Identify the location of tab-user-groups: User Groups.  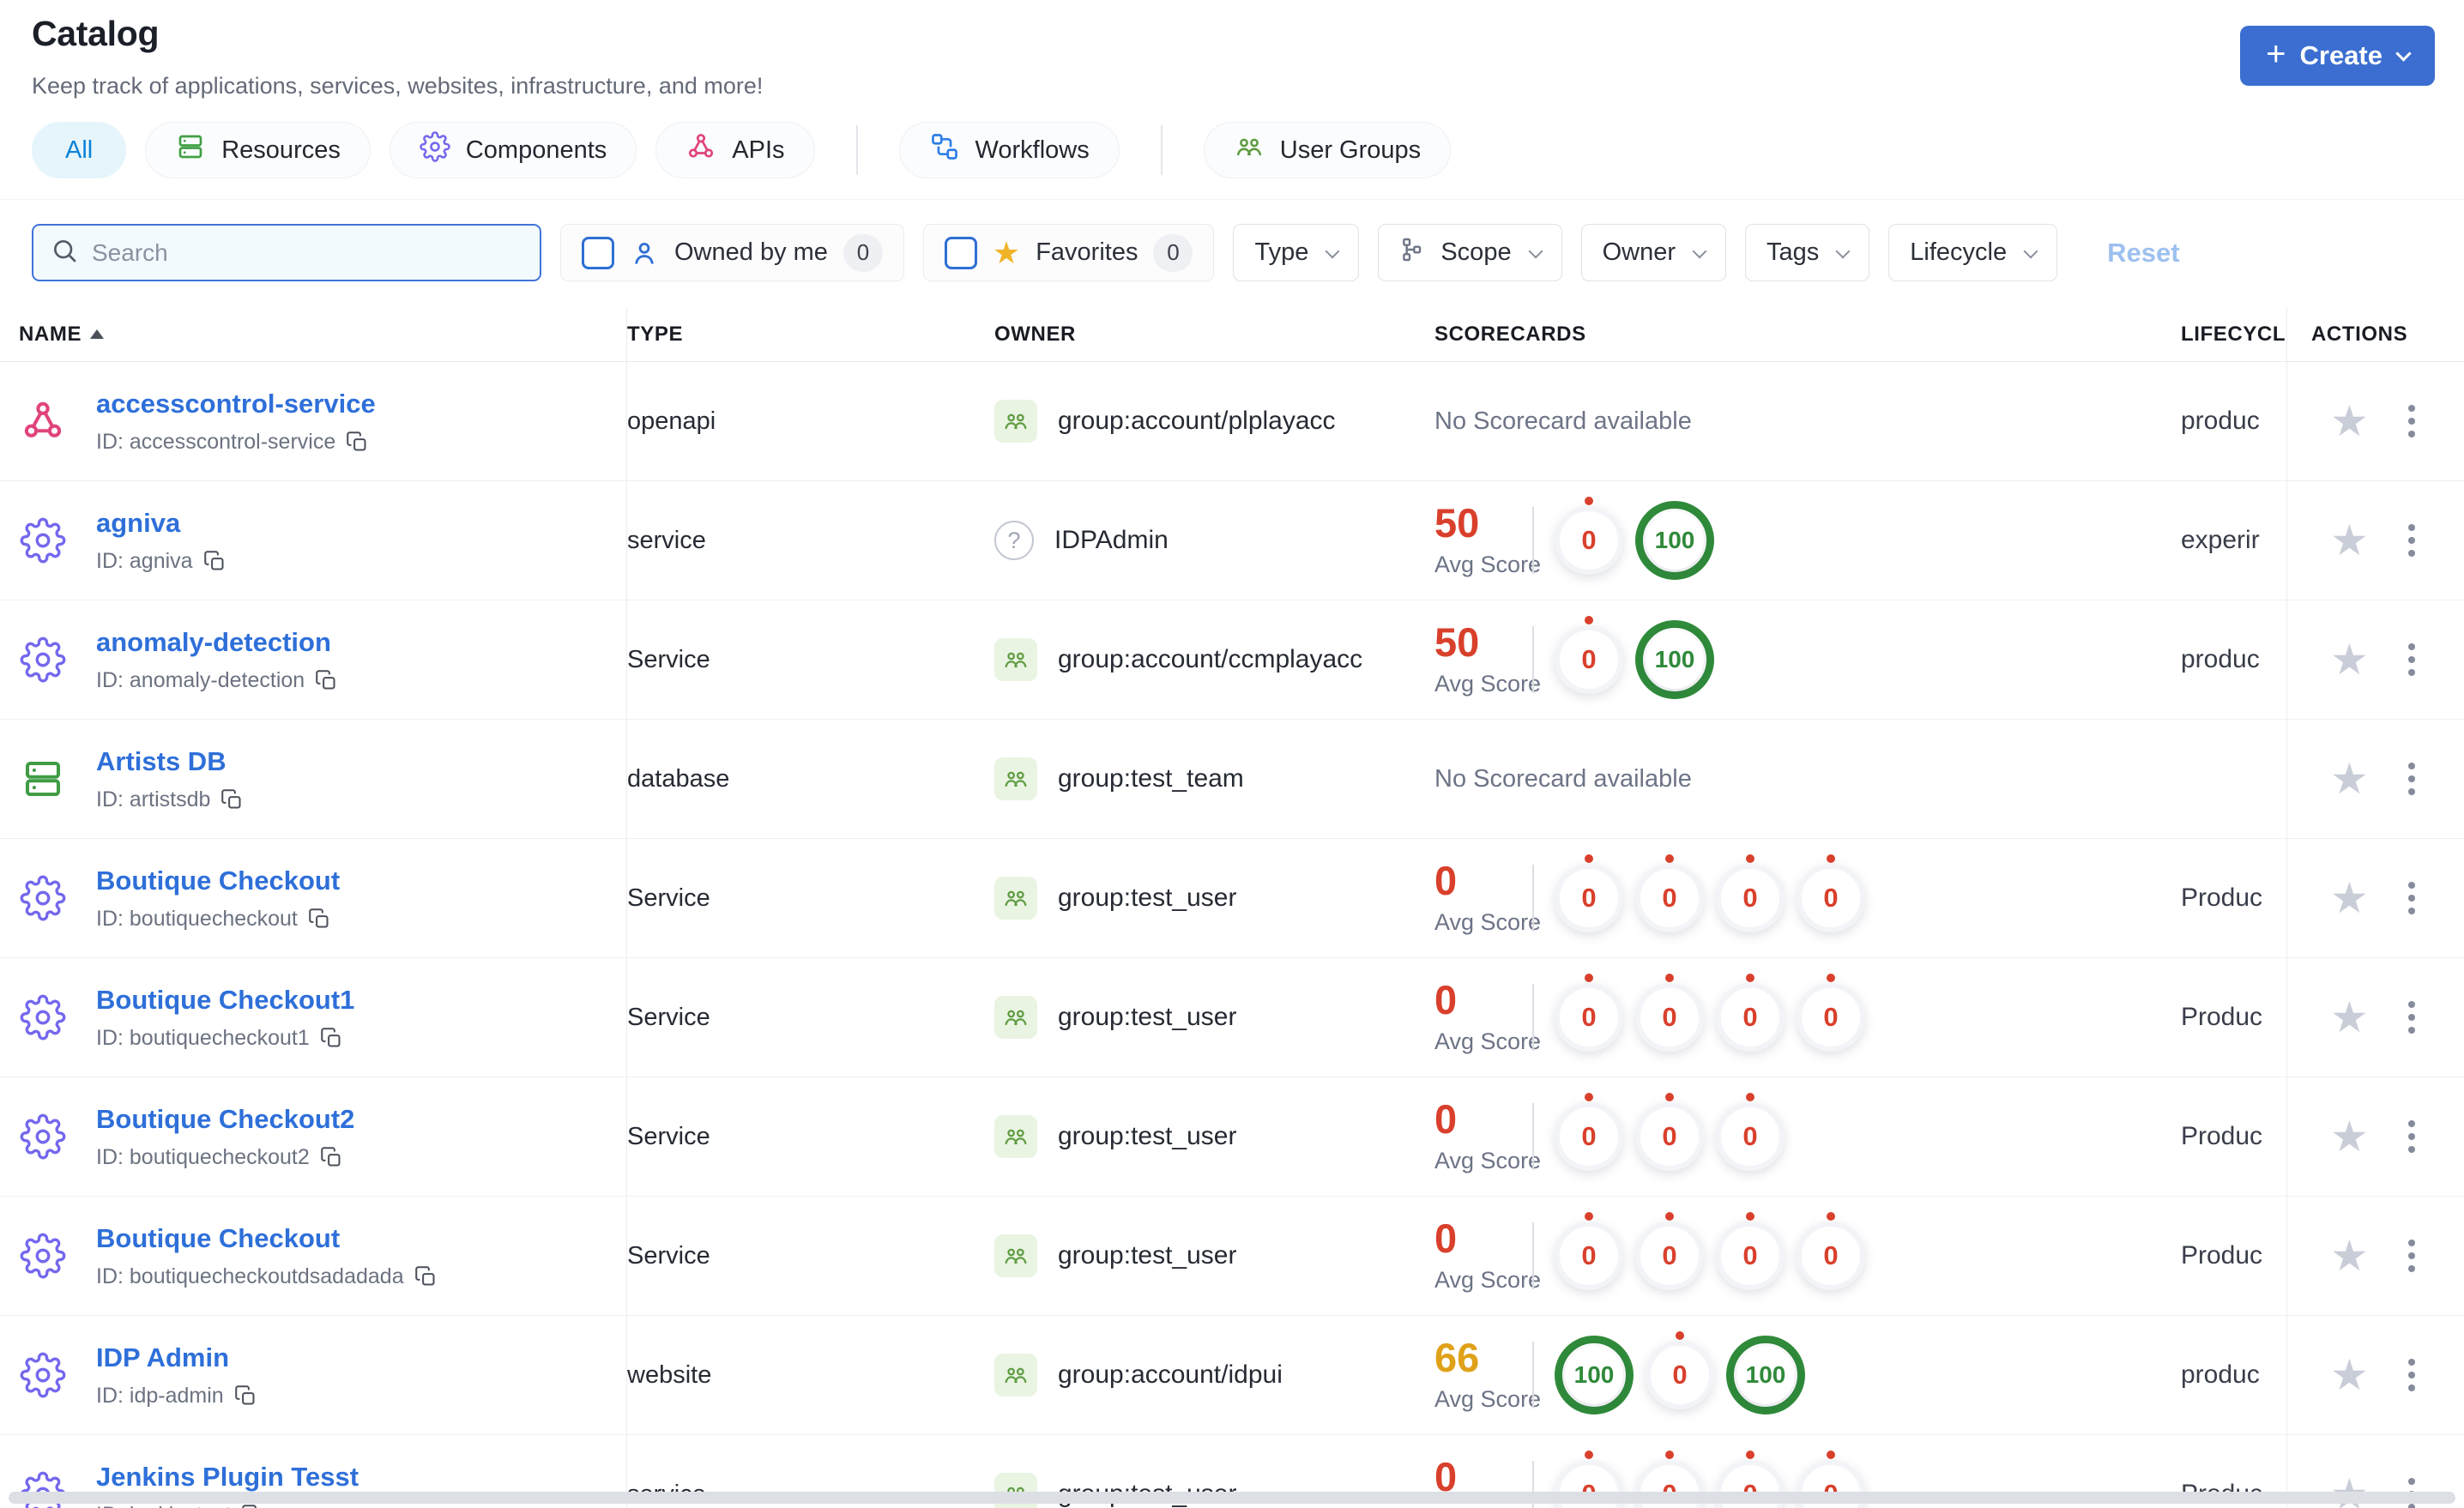
(1327, 150).